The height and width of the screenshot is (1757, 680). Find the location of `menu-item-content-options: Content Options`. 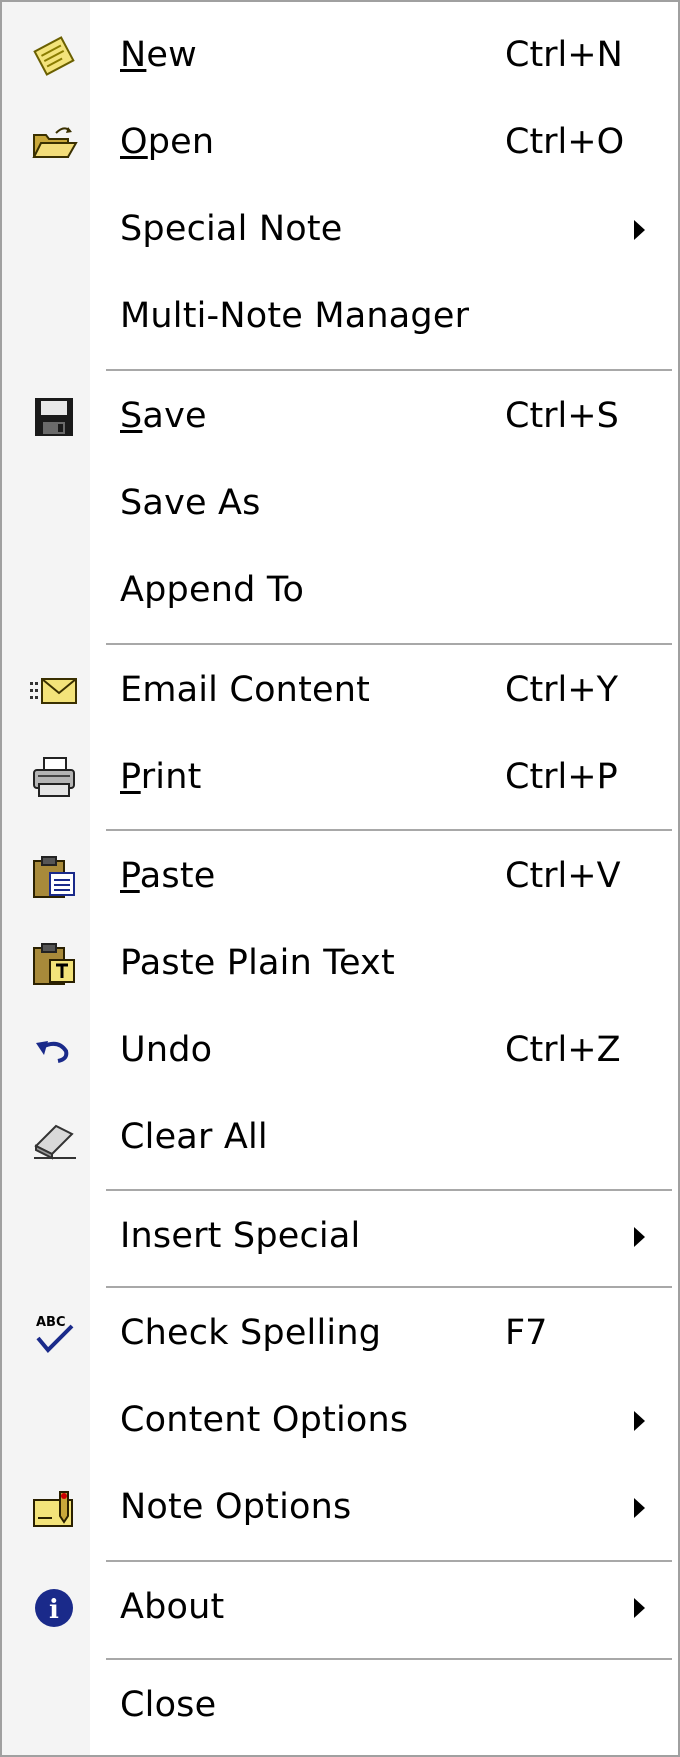

menu-item-content-options: Content Options is located at coordinates (340, 1420).